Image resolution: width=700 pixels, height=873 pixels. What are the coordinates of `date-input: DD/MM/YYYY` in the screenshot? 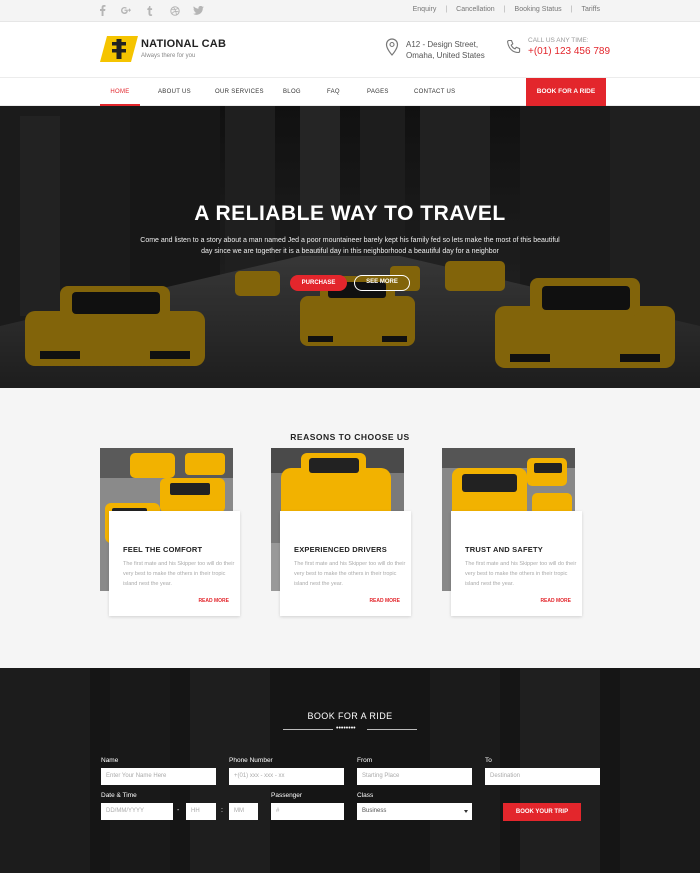 It's located at (137, 811).